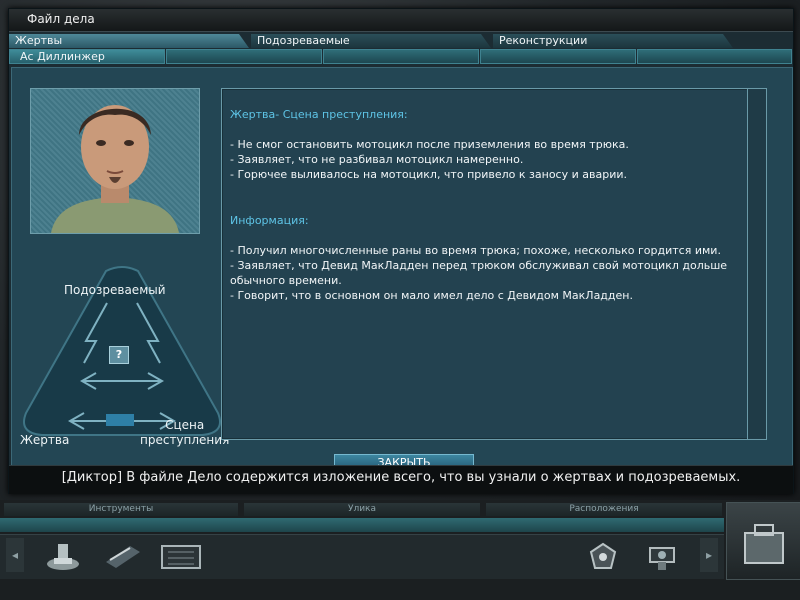  Describe the element at coordinates (663, 555) in the screenshot. I see `camera-icon` at that location.